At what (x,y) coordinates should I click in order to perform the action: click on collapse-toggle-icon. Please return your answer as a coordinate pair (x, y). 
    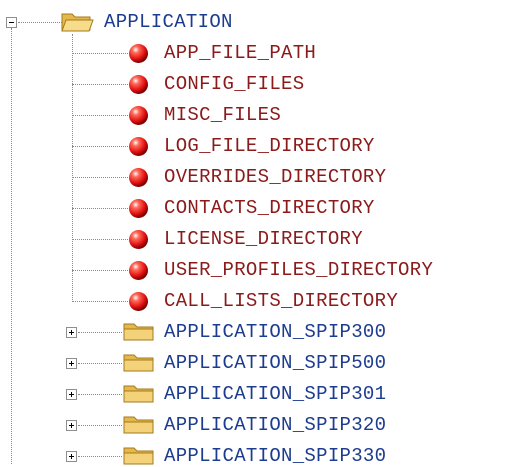
    Looking at the image, I should click on (11, 22).